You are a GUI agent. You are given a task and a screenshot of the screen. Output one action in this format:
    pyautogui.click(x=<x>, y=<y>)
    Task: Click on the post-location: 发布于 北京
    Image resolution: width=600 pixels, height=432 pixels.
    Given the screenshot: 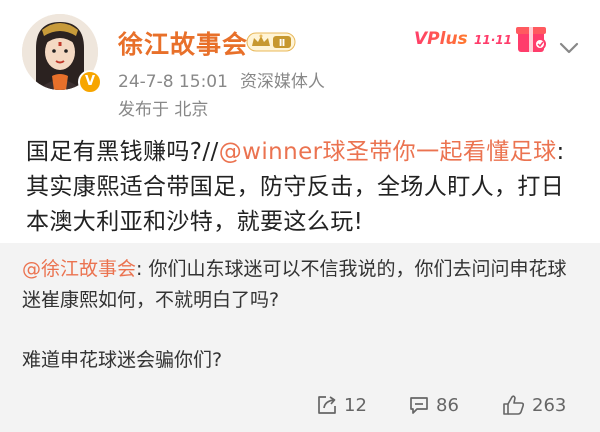 What is the action you would take?
    pyautogui.click(x=163, y=110)
    